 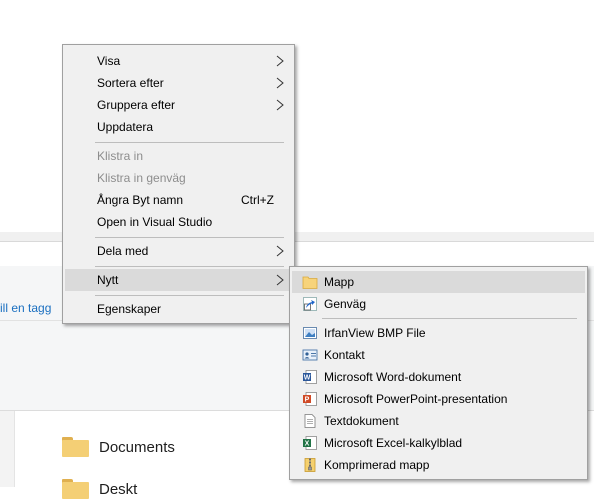 I want to click on menu-item-label: Komprimerad mapp, so click(x=377, y=465).